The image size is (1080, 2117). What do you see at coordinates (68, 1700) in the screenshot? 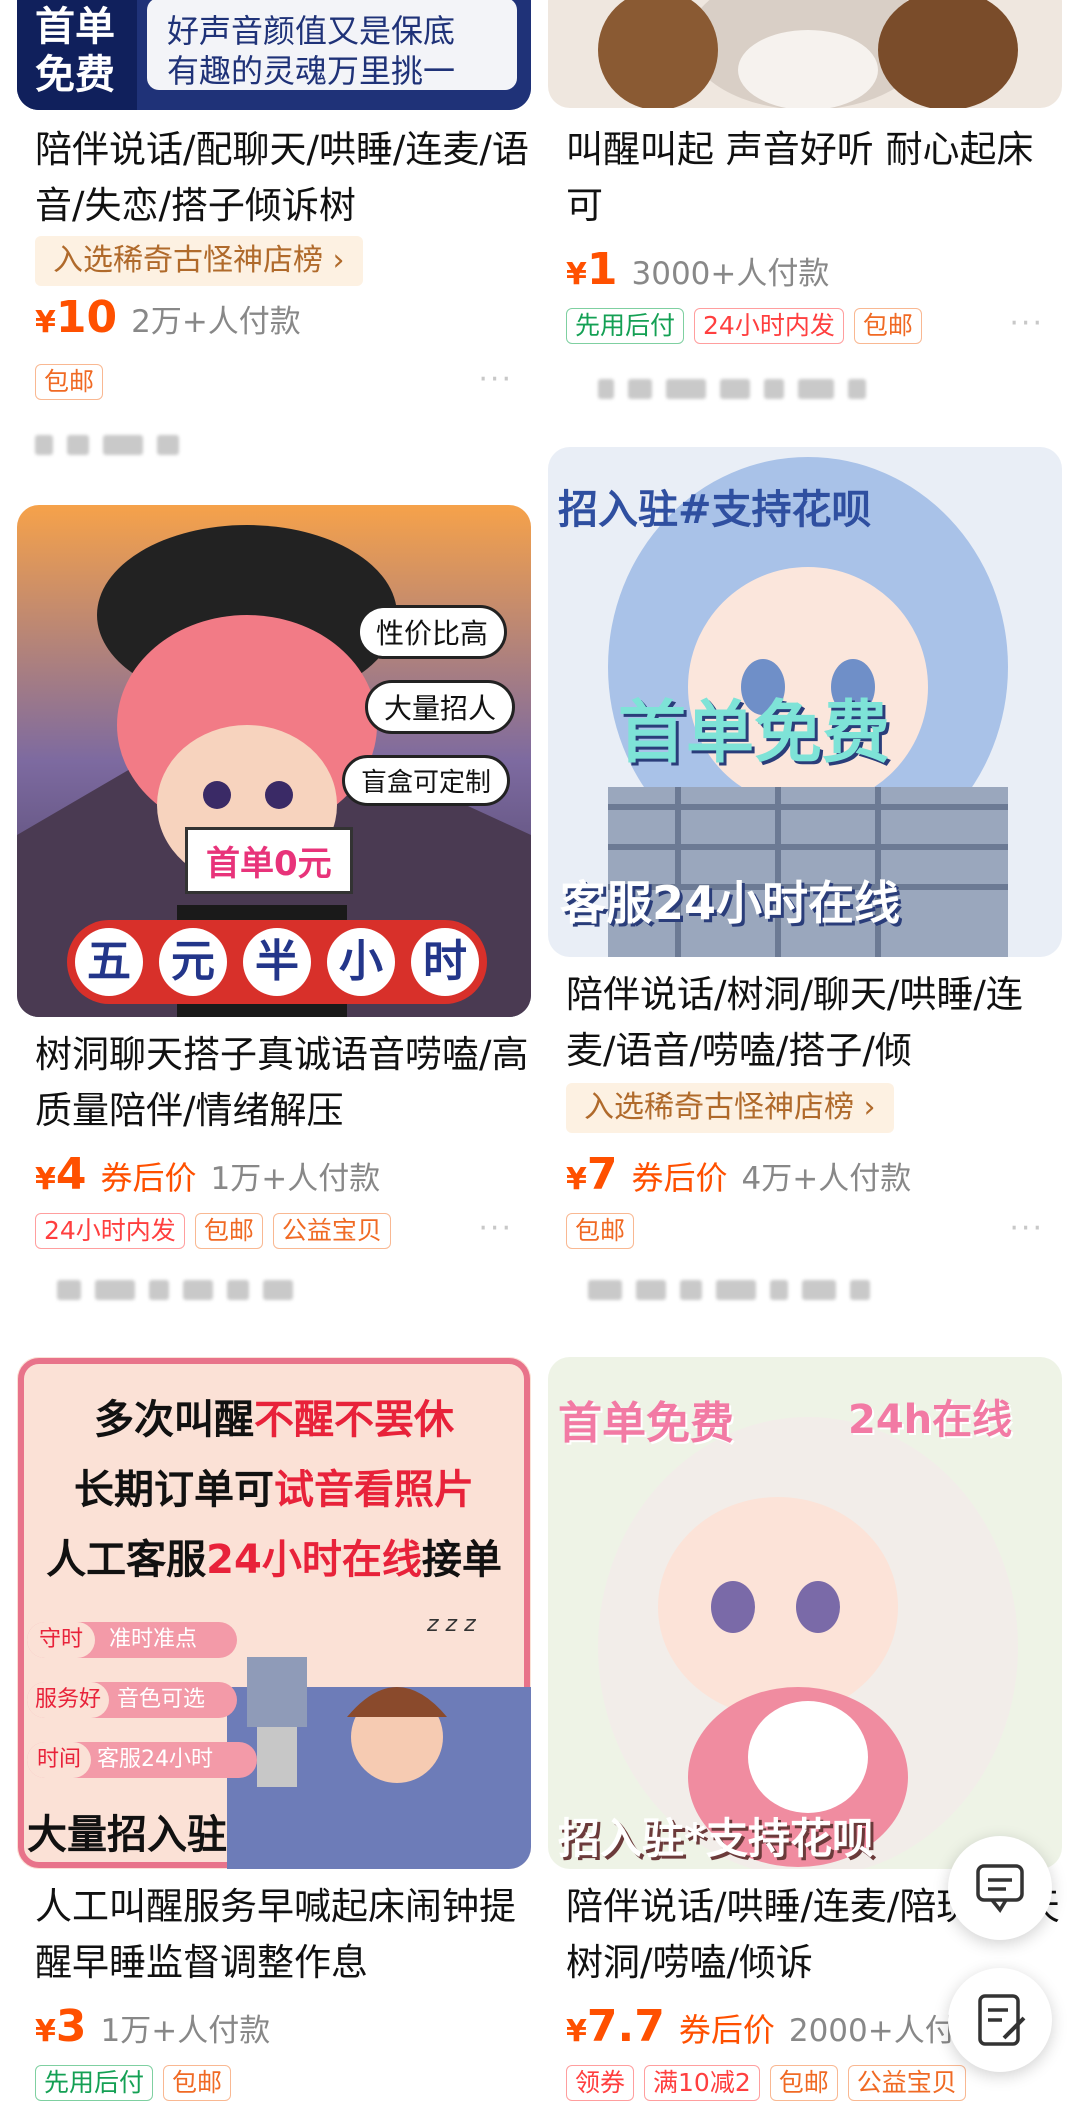
I see `pill-label: 服务好` at bounding box center [68, 1700].